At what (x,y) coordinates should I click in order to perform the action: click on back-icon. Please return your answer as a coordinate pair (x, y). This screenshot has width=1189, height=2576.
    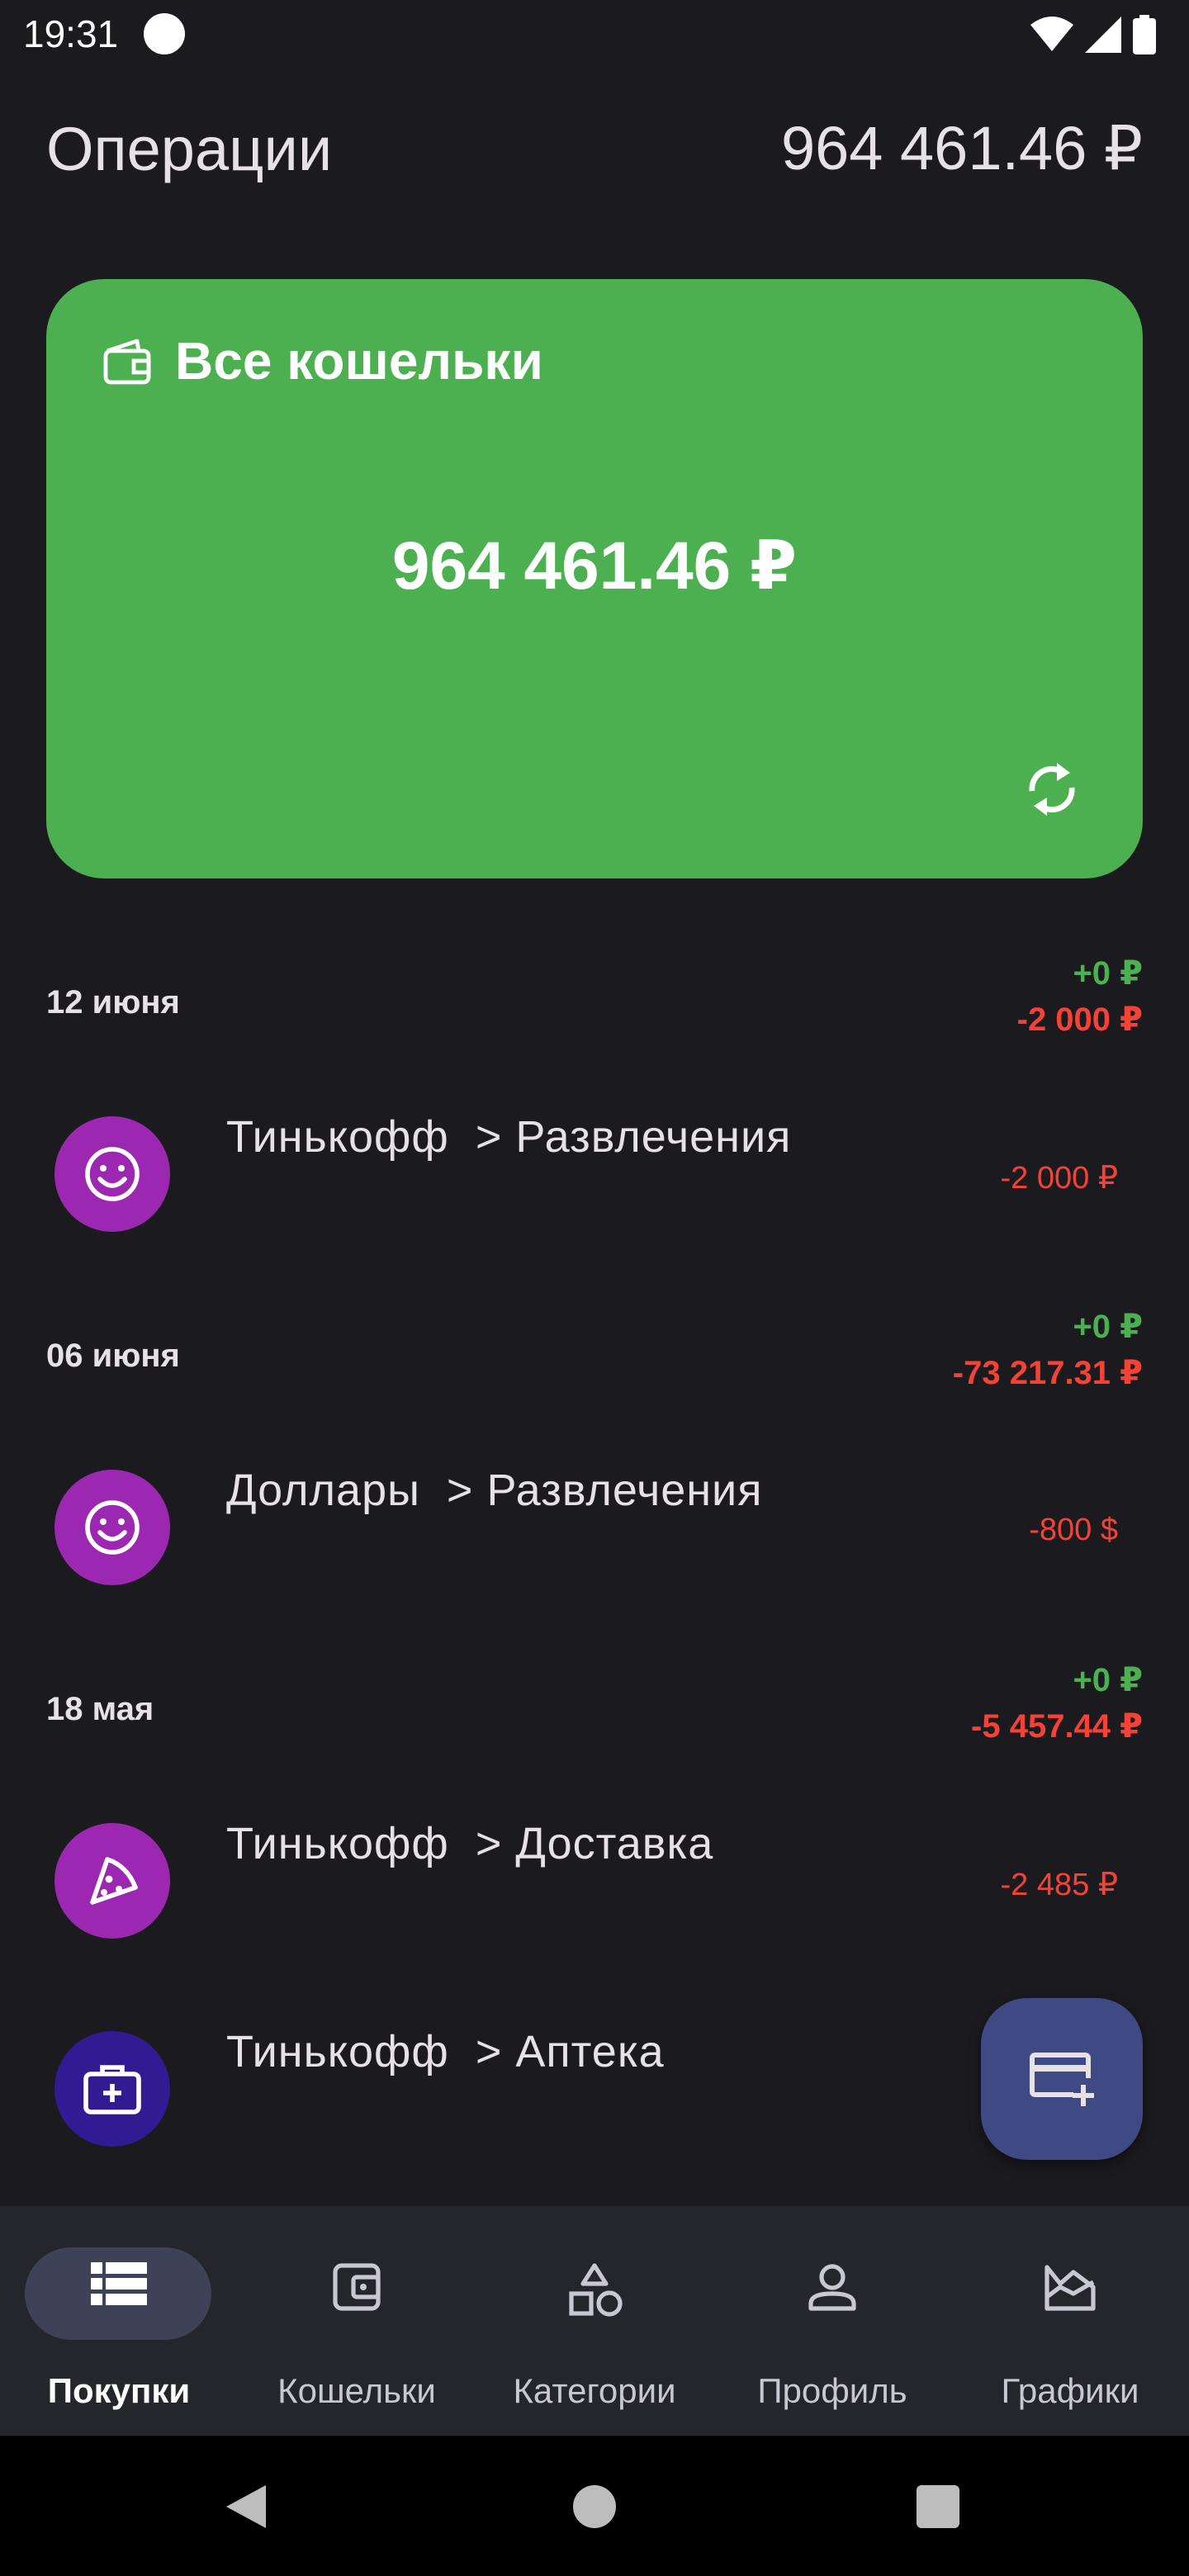
    Looking at the image, I should click on (246, 2506).